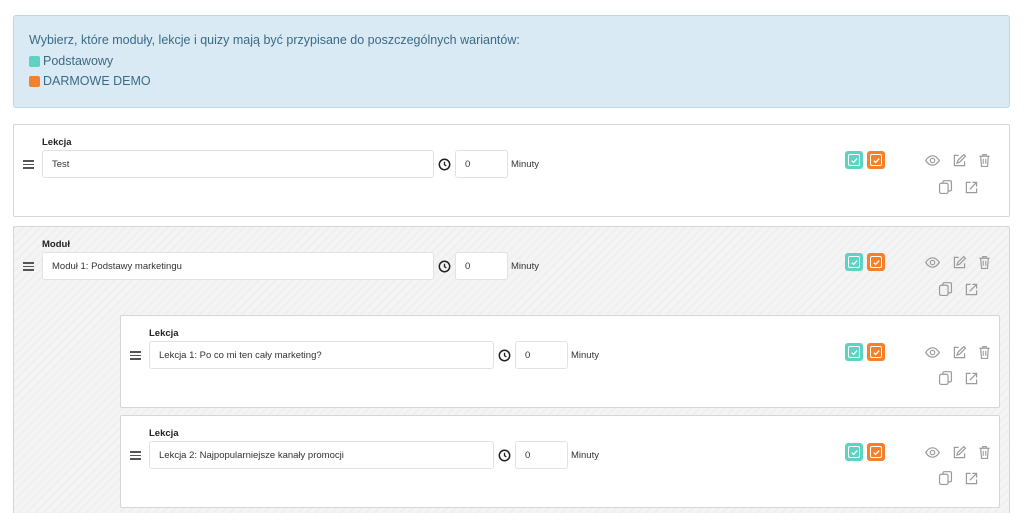 Image resolution: width=1024 pixels, height=513 pixels. Describe the element at coordinates (238, 266) in the screenshot. I see `module-name-input: Moduł 1: Podstawy marketingu` at that location.